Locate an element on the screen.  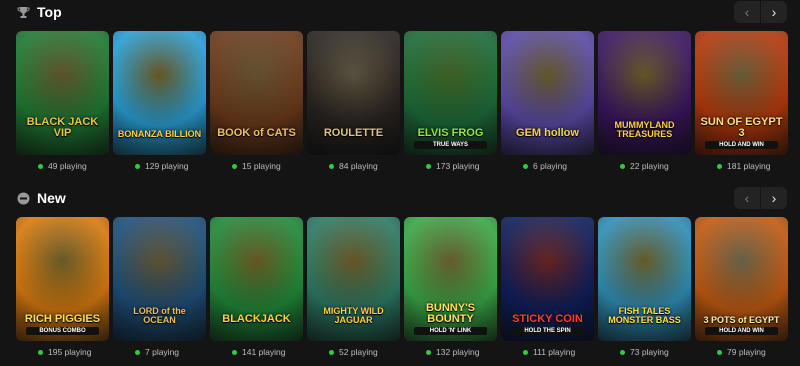
game-title: MIGHTY WILD JAGUAR is located at coordinates (353, 315).